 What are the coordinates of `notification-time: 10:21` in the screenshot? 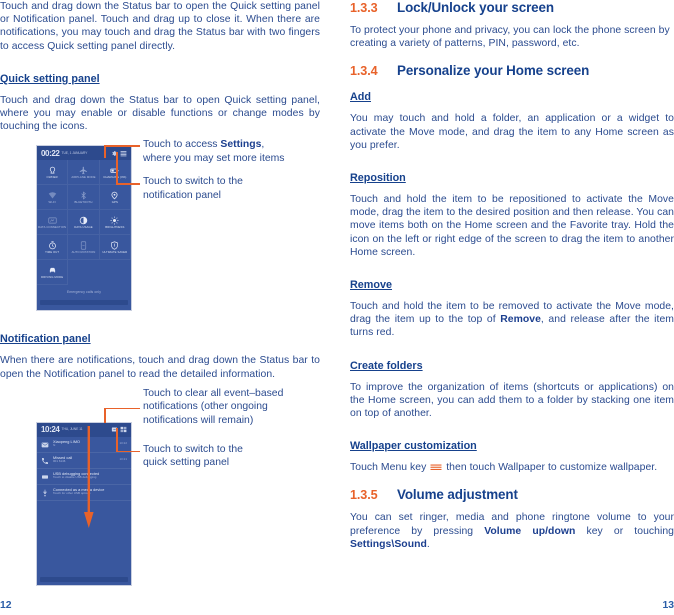 It's located at (123, 458).